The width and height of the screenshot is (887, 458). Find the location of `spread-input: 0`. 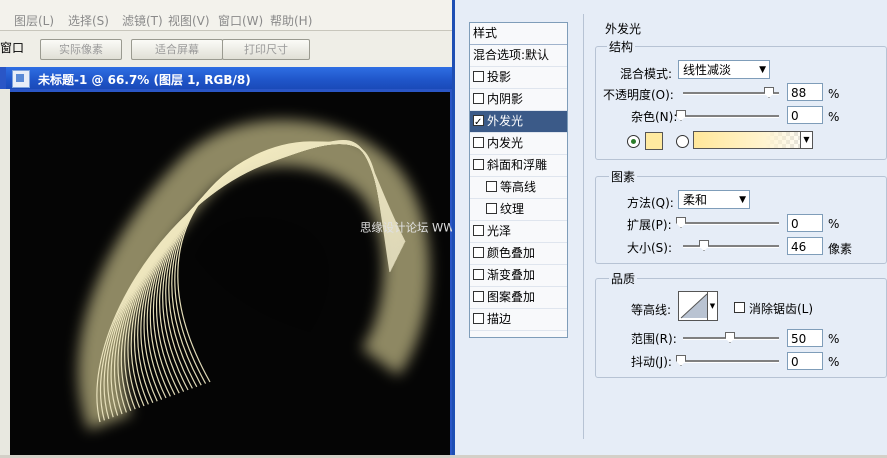

spread-input: 0 is located at coordinates (805, 223).